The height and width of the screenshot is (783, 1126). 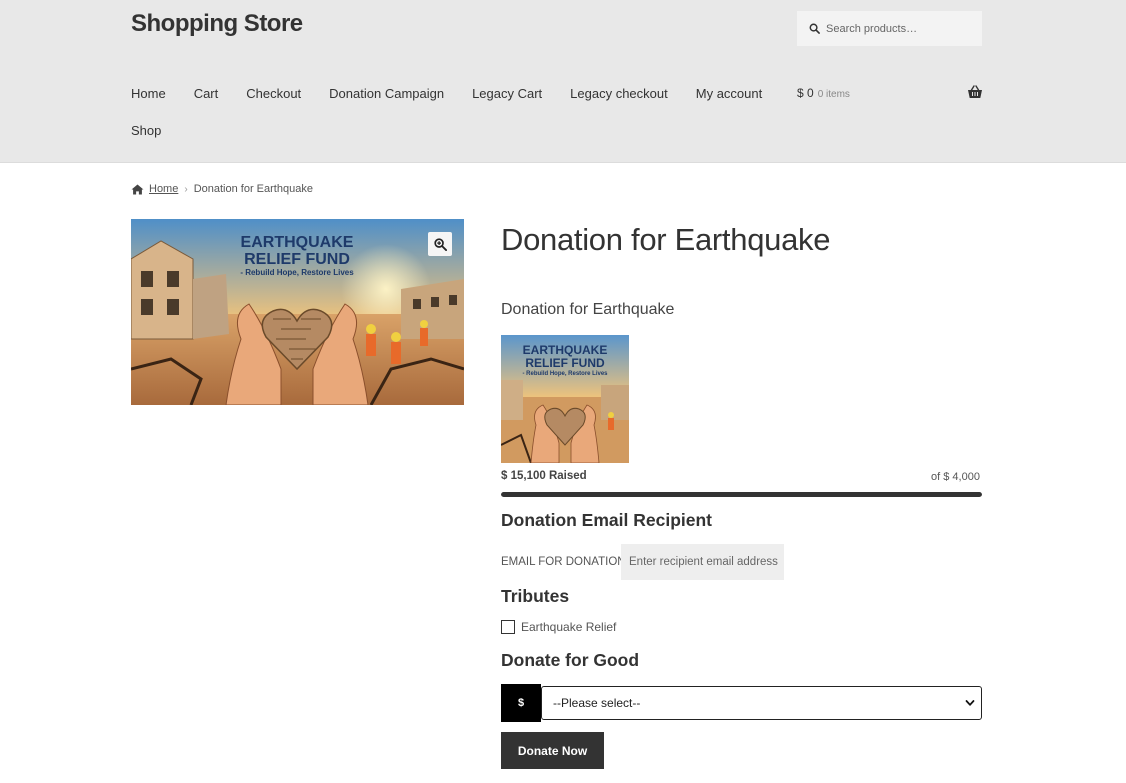 I want to click on campaign-progress-bar, so click(x=741, y=494).